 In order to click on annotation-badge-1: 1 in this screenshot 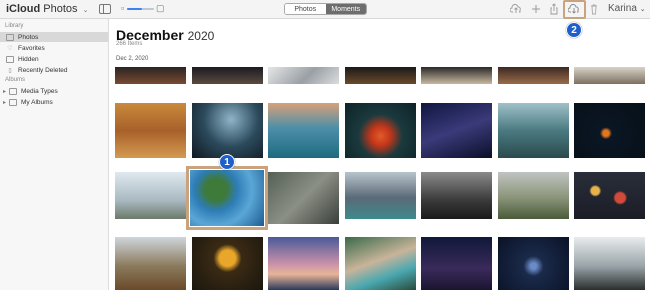, I will do `click(227, 162)`.